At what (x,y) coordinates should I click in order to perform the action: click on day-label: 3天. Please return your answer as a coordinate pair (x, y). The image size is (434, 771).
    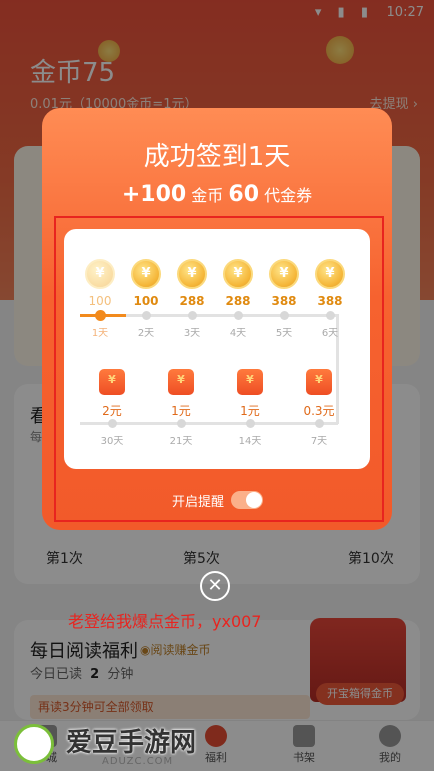
    Looking at the image, I should click on (192, 333).